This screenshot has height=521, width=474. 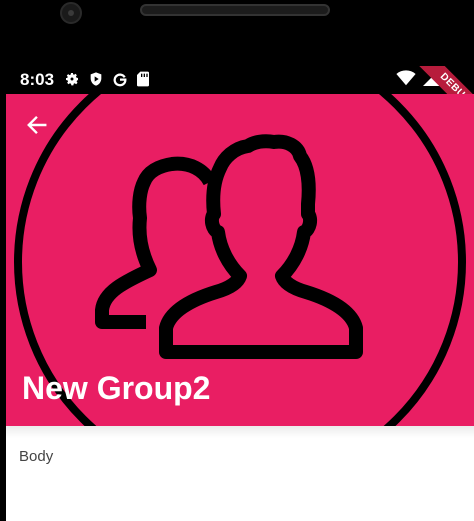 What do you see at coordinates (72, 79) in the screenshot?
I see `settings-icon` at bounding box center [72, 79].